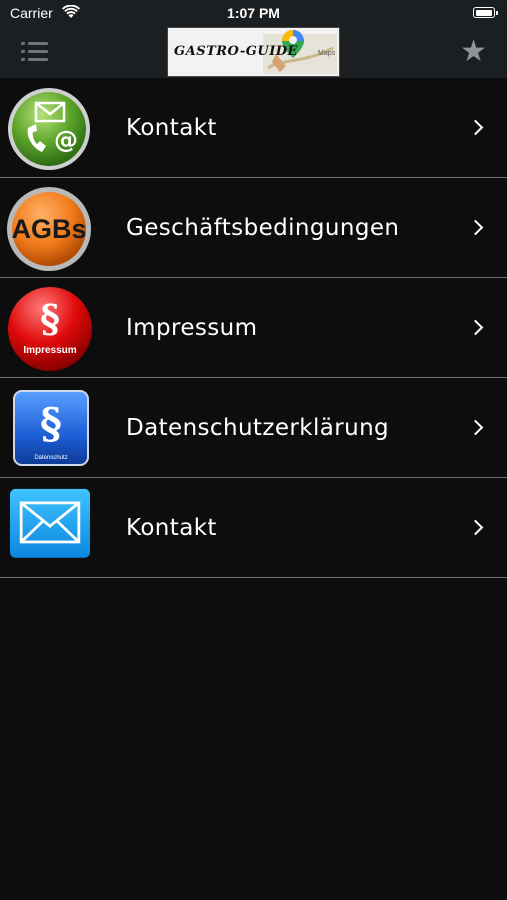 Image resolution: width=507 pixels, height=900 pixels. I want to click on battery-icon, so click(485, 12).